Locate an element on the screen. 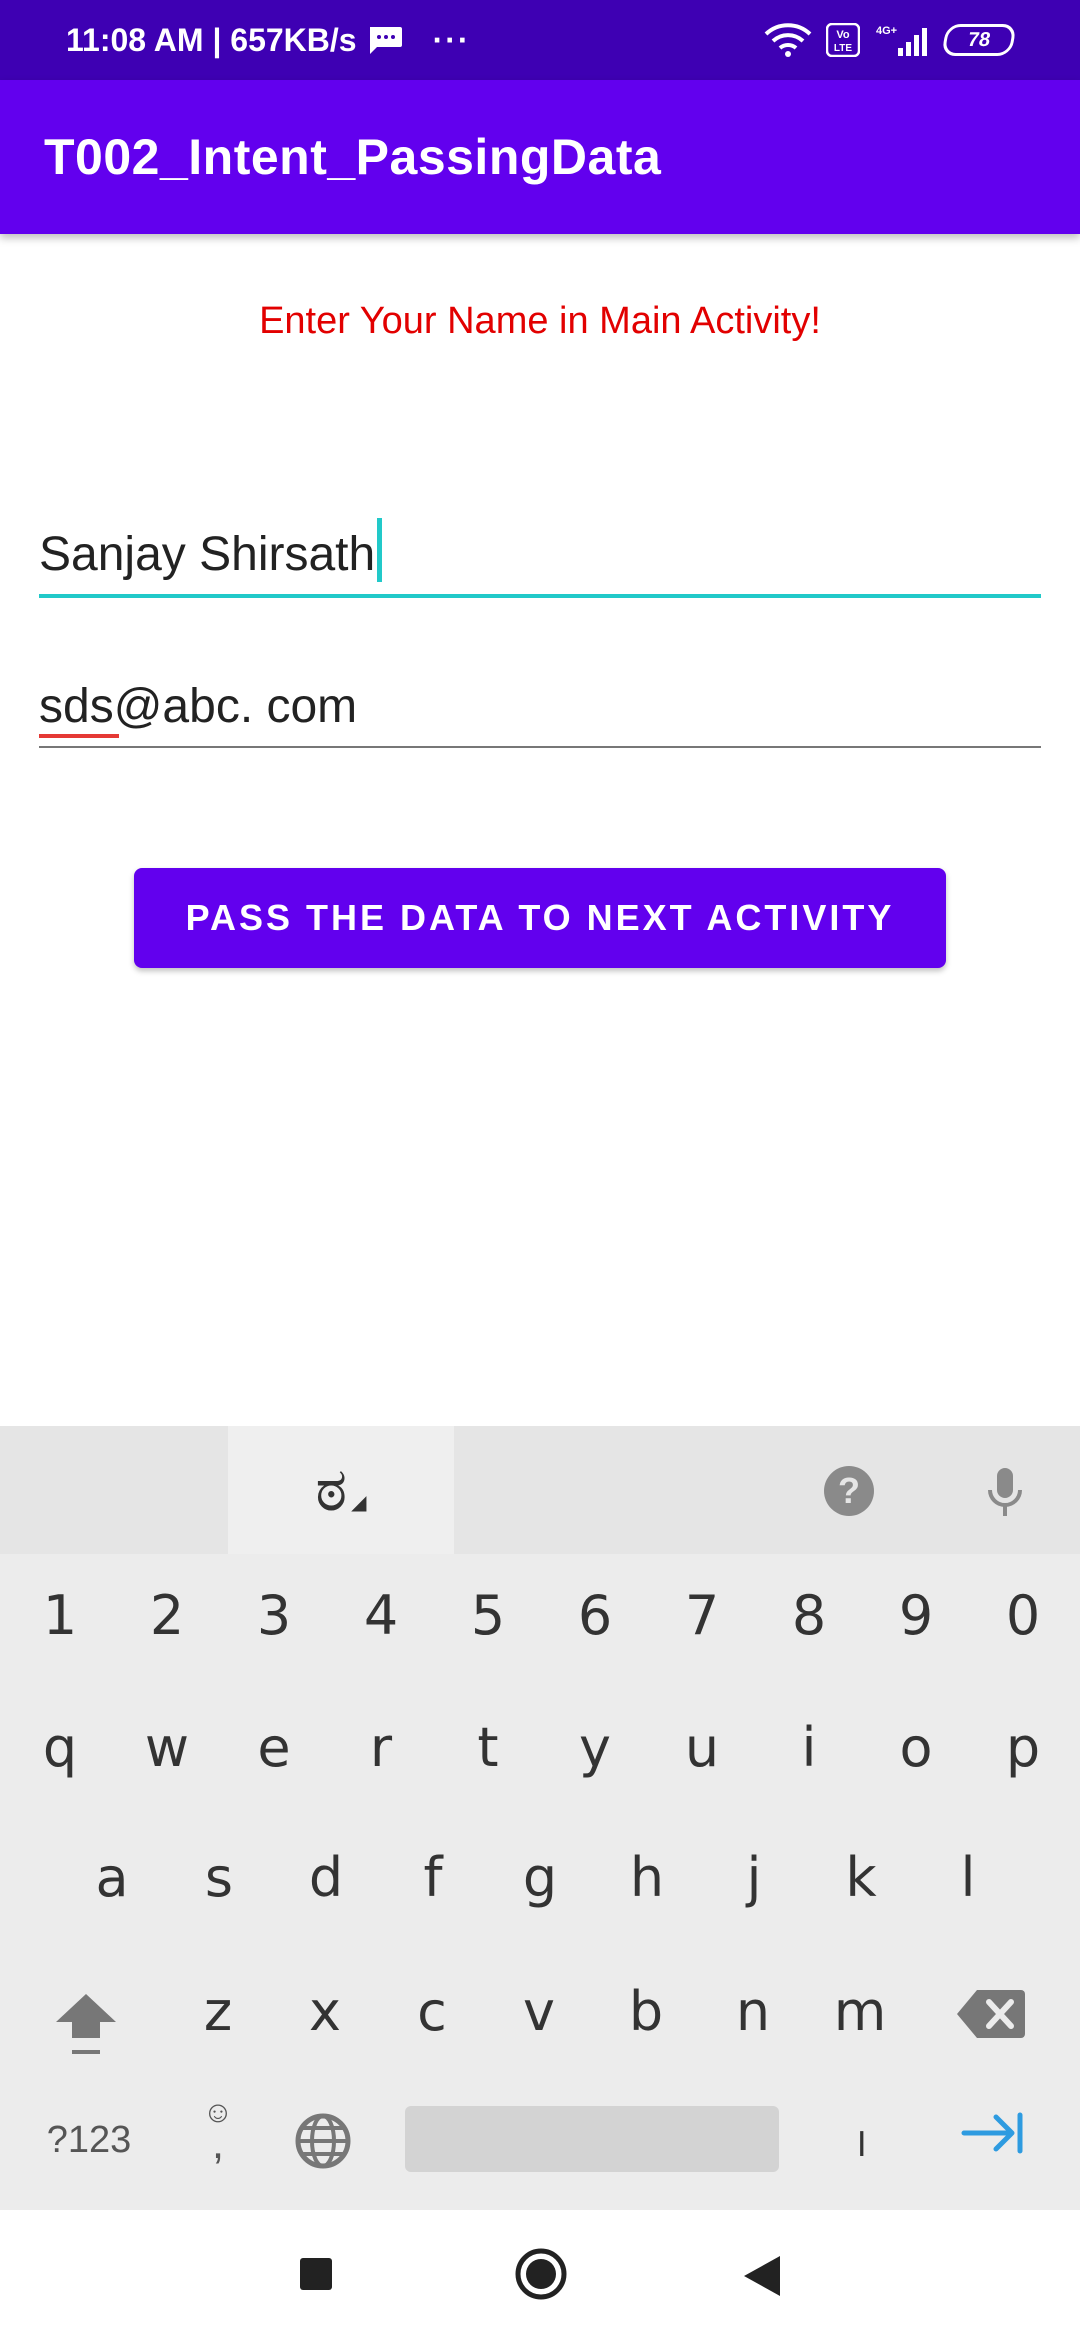 The image size is (1080, 2340). key-row3-3: v is located at coordinates (539, 2011).